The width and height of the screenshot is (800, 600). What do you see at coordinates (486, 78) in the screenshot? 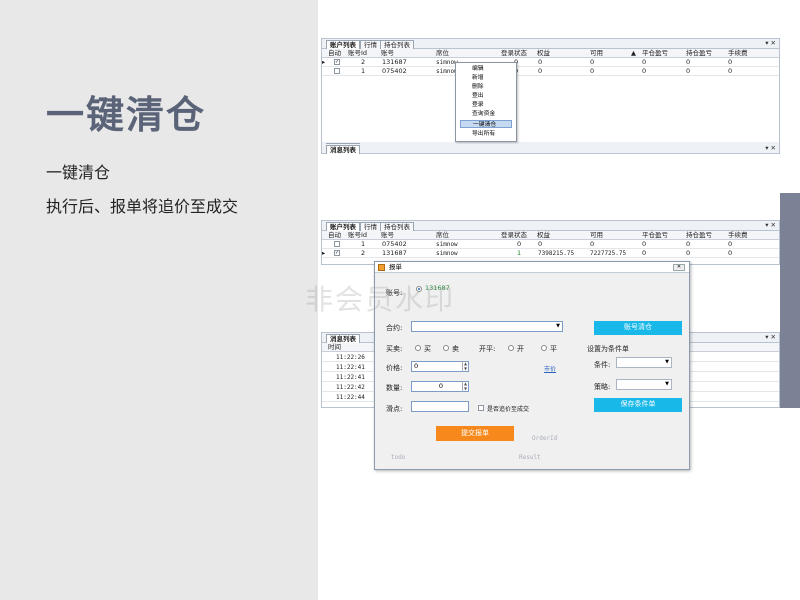
I see `menu-item-add: 新增` at bounding box center [486, 78].